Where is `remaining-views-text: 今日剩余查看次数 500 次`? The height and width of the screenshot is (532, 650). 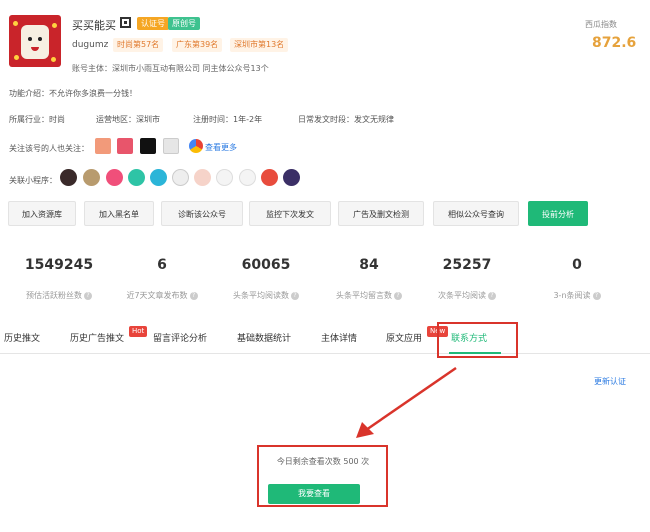 remaining-views-text: 今日剩余查看次数 500 次 is located at coordinates (323, 461).